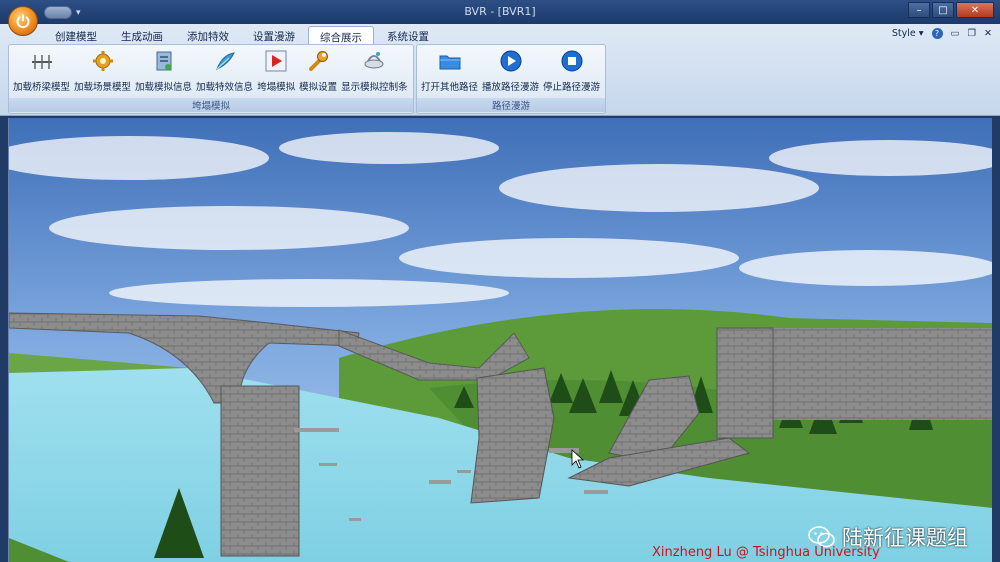 The width and height of the screenshot is (1000, 562). What do you see at coordinates (341, 35) in the screenshot?
I see `tab-comprehensive-display: 综合展示` at bounding box center [341, 35].